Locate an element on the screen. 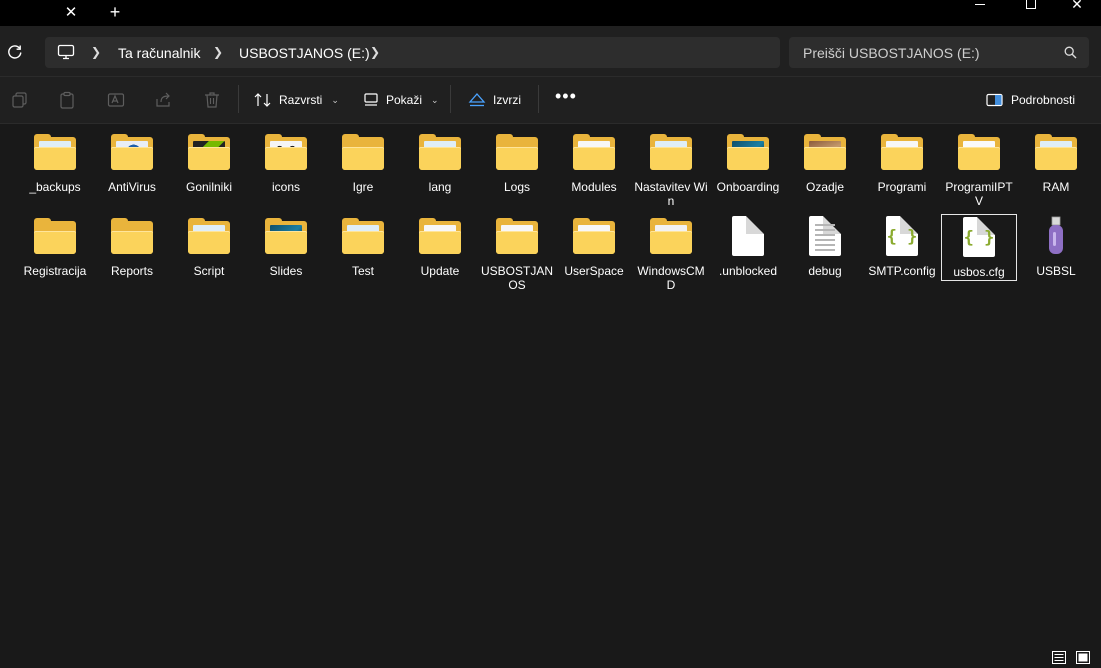  folder-icons: icons is located at coordinates (286, 162).